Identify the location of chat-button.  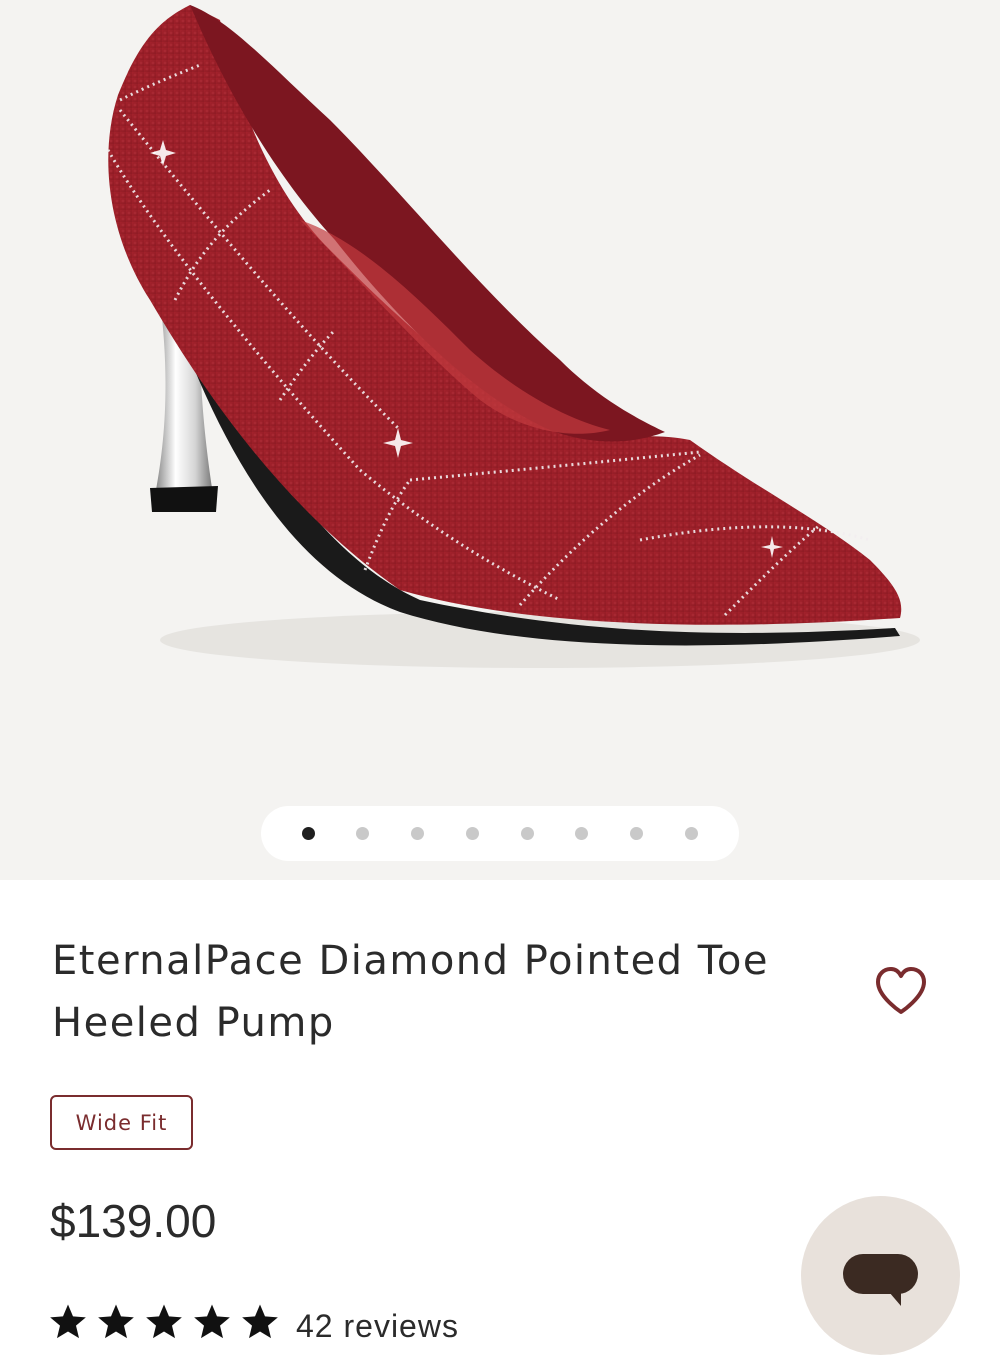
(880, 1275).